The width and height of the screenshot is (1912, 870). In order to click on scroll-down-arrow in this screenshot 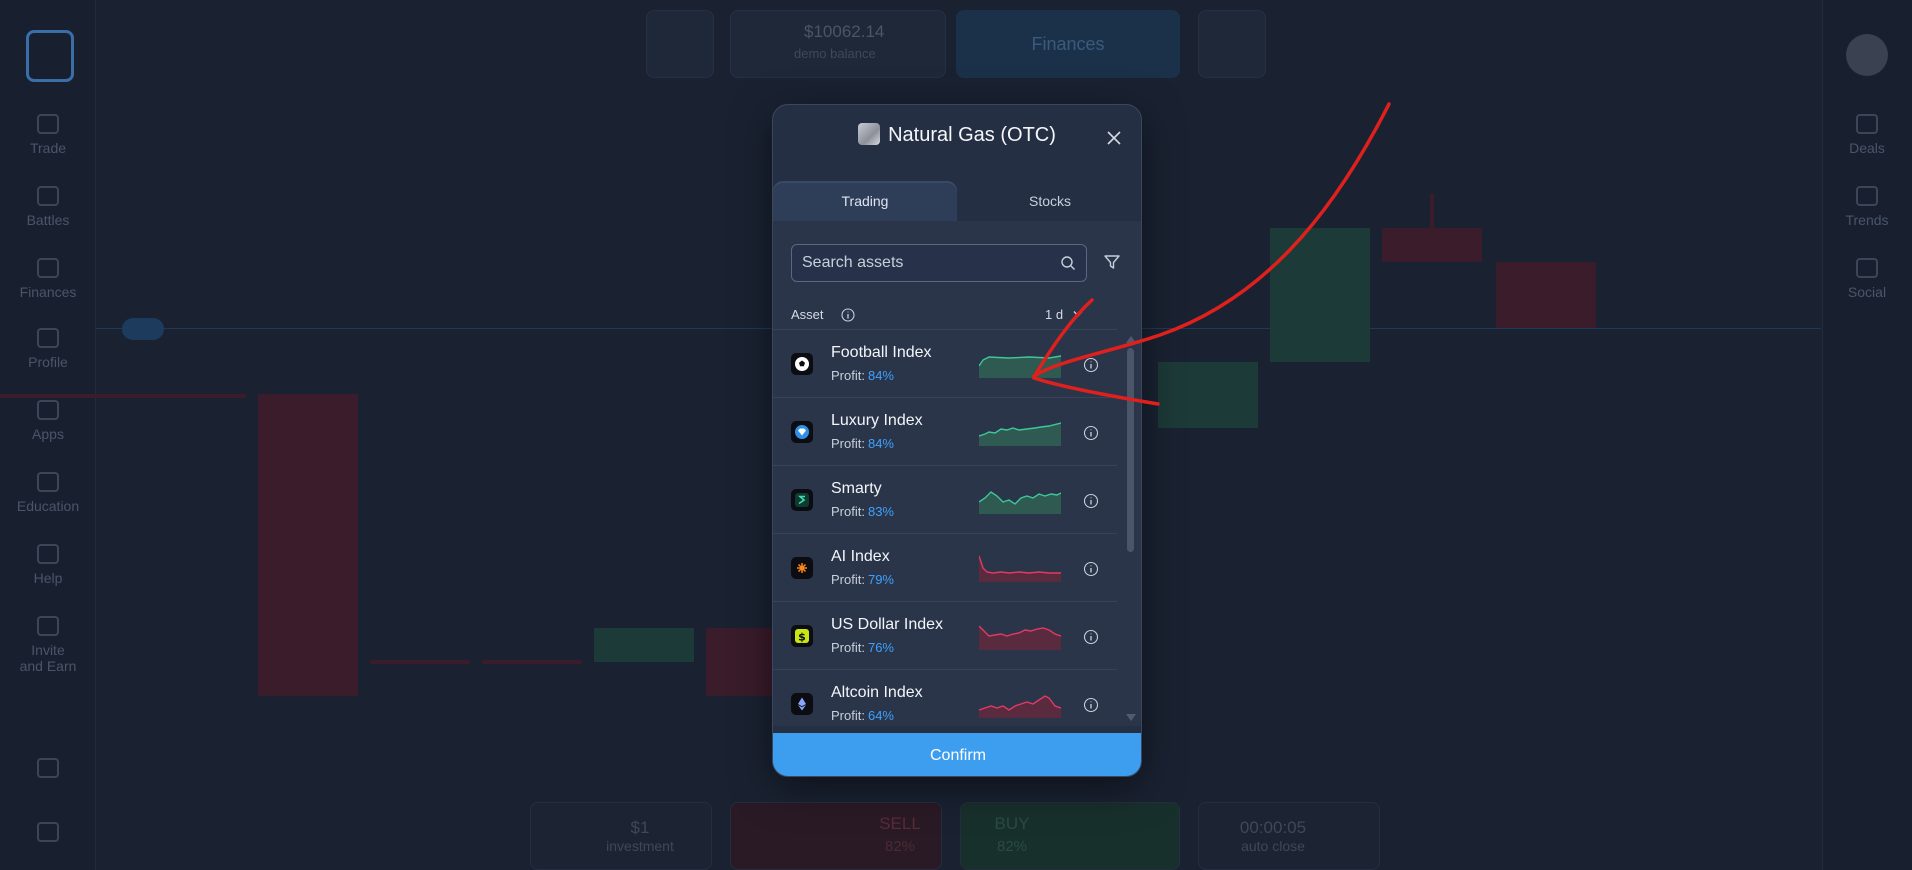, I will do `click(1131, 717)`.